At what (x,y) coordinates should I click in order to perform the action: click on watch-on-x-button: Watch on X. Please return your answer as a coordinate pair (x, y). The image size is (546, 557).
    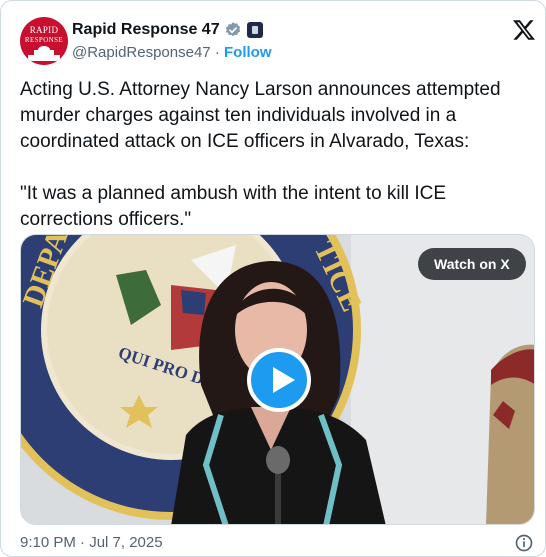
    Looking at the image, I should click on (472, 264).